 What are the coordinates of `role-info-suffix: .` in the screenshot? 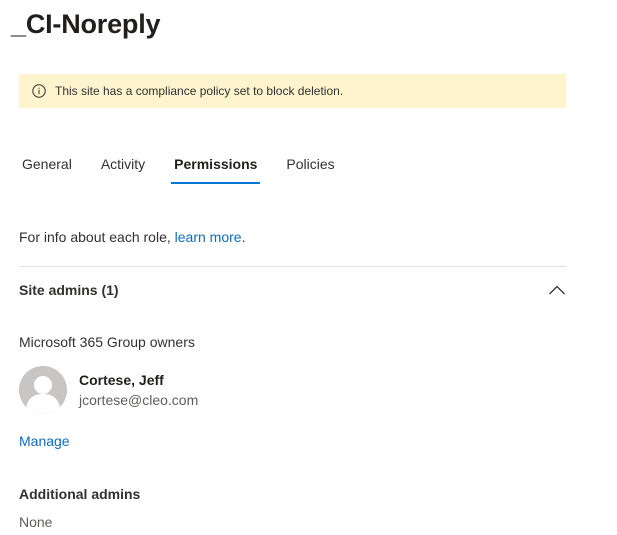 It's located at (243, 237).